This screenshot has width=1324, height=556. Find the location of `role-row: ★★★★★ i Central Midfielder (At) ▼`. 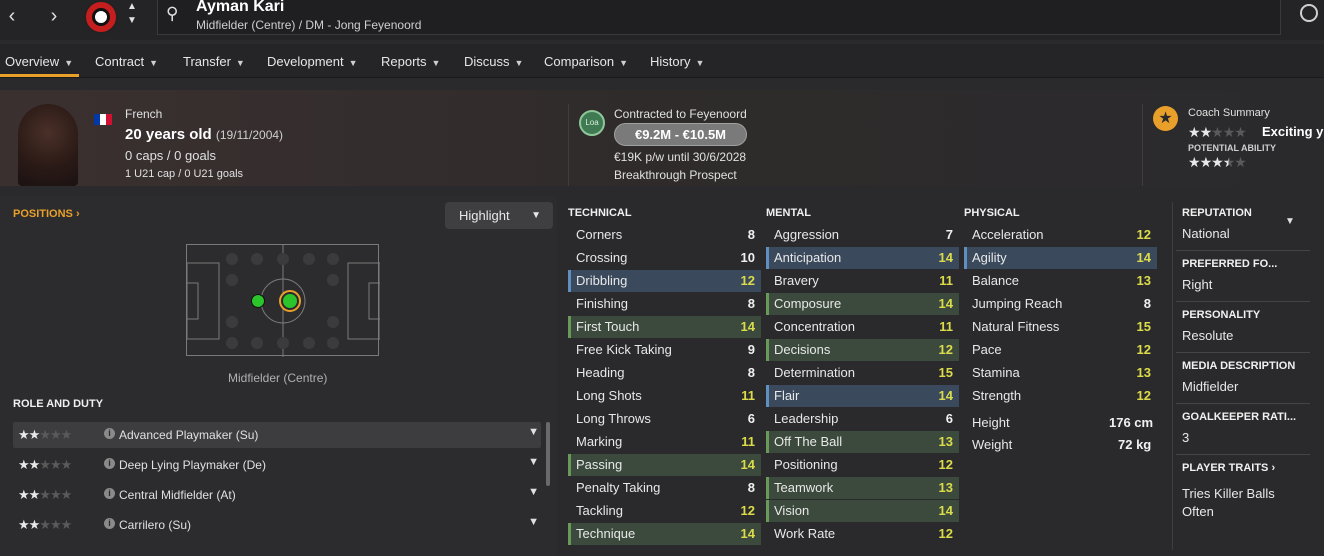

role-row: ★★★★★ i Central Midfielder (At) ▼ is located at coordinates (277, 495).